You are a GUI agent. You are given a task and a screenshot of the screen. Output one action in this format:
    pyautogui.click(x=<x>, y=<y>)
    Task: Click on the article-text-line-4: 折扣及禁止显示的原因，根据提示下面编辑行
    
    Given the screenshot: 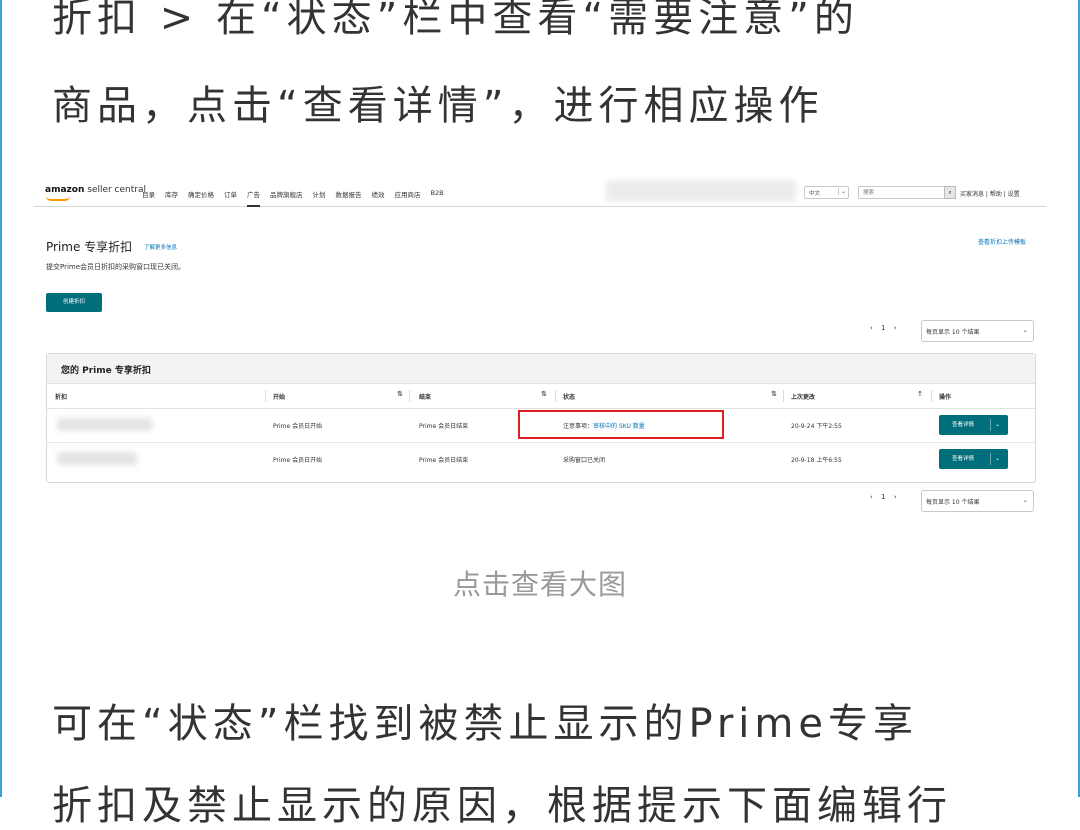 What is the action you would take?
    pyautogui.click(x=502, y=806)
    